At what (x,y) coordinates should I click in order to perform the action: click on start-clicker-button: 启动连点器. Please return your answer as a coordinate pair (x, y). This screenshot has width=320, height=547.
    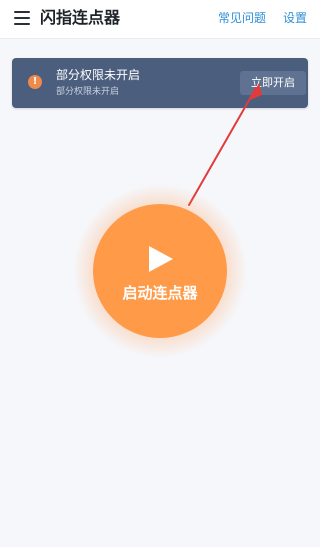
    Looking at the image, I should click on (160, 271).